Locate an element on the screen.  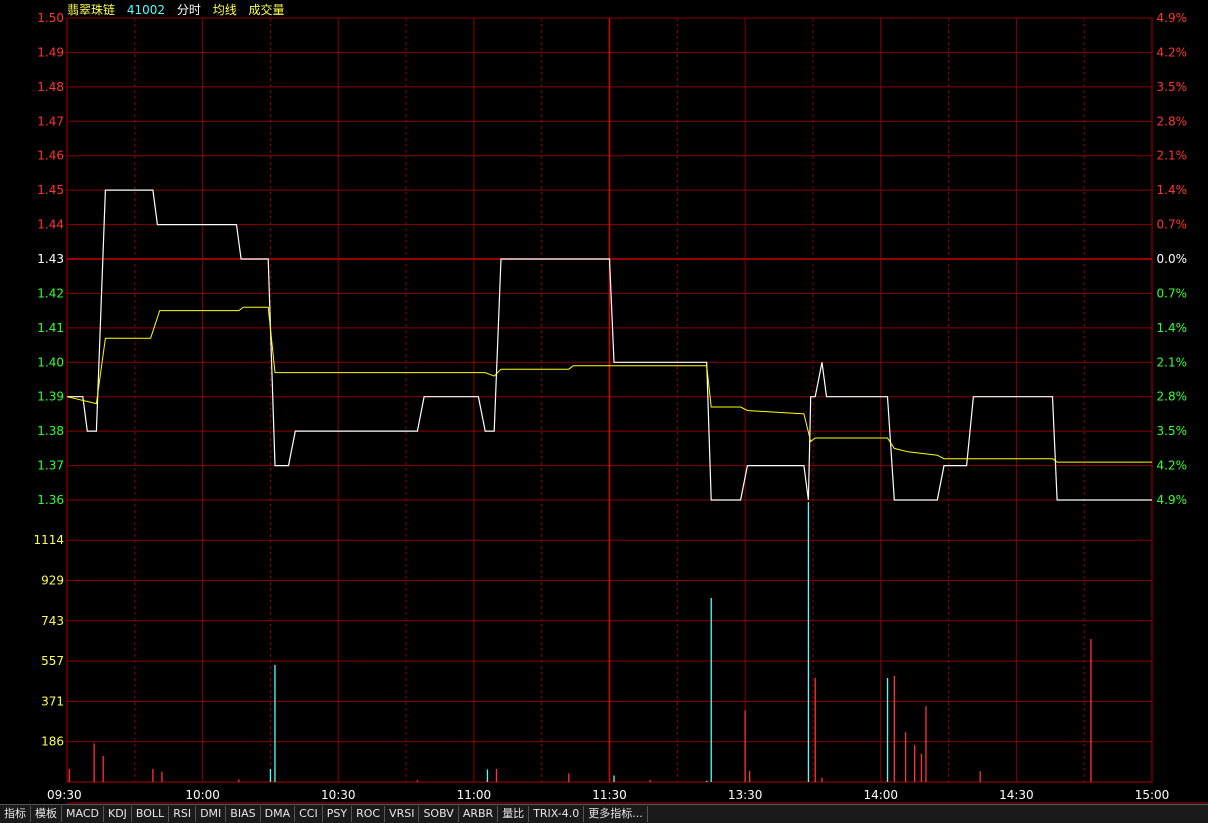
indicator-tab: BIAS is located at coordinates (243, 814).